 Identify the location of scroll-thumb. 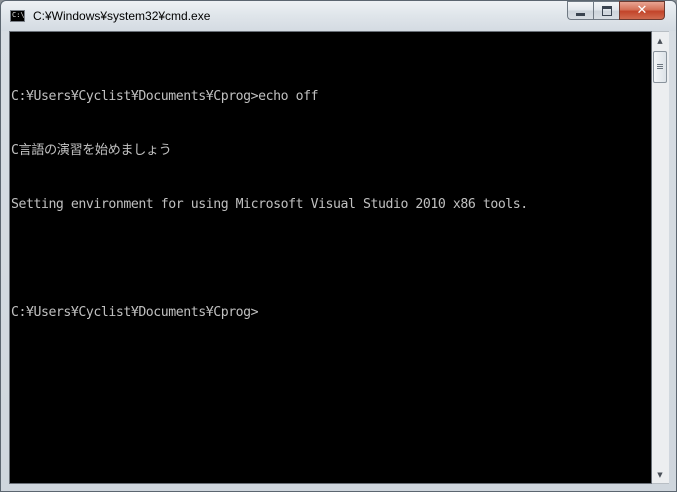
(660, 67).